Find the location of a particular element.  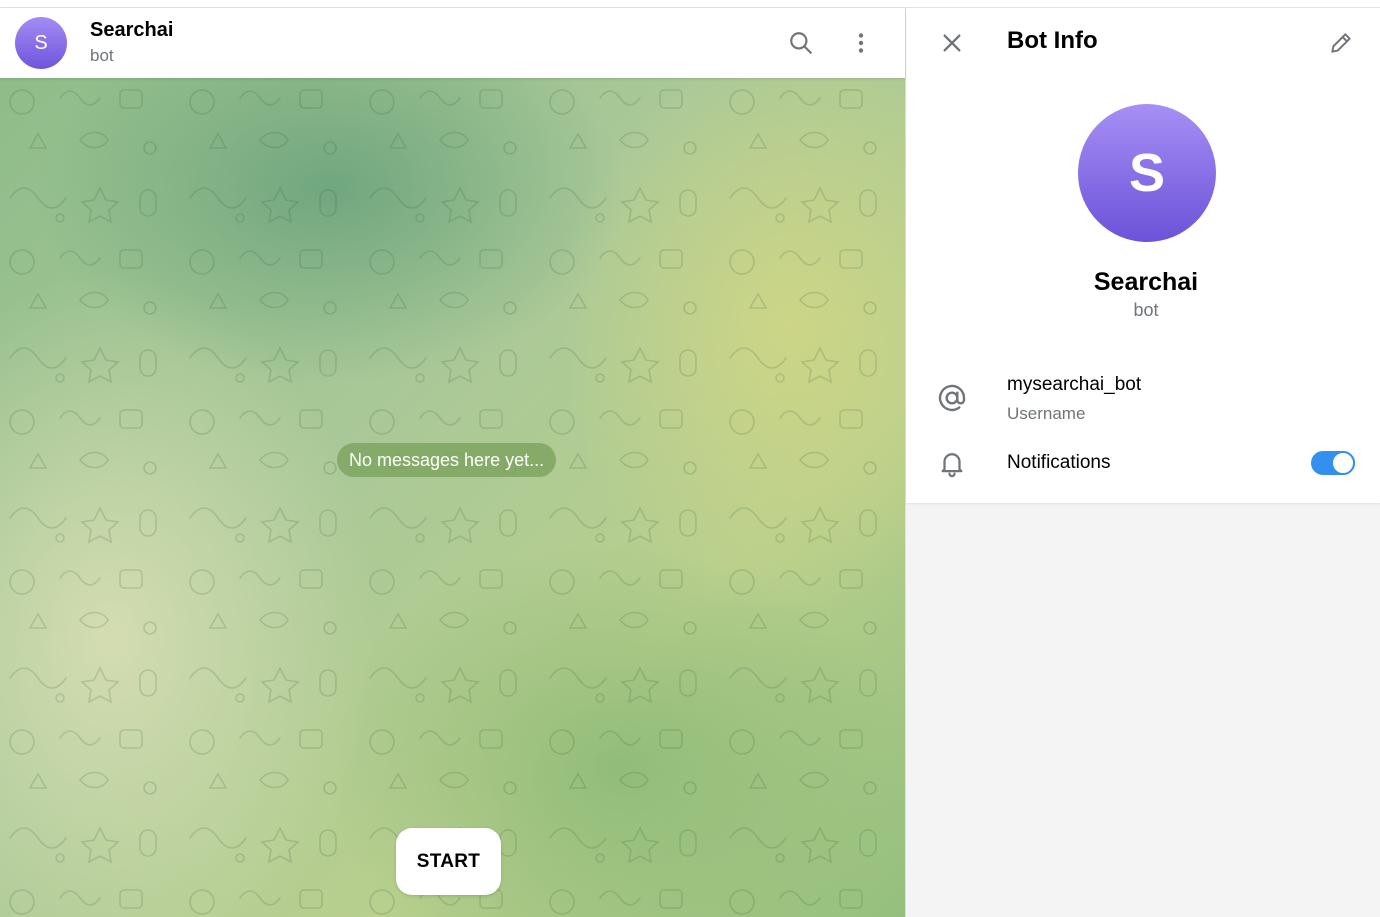

search-button is located at coordinates (801, 43).